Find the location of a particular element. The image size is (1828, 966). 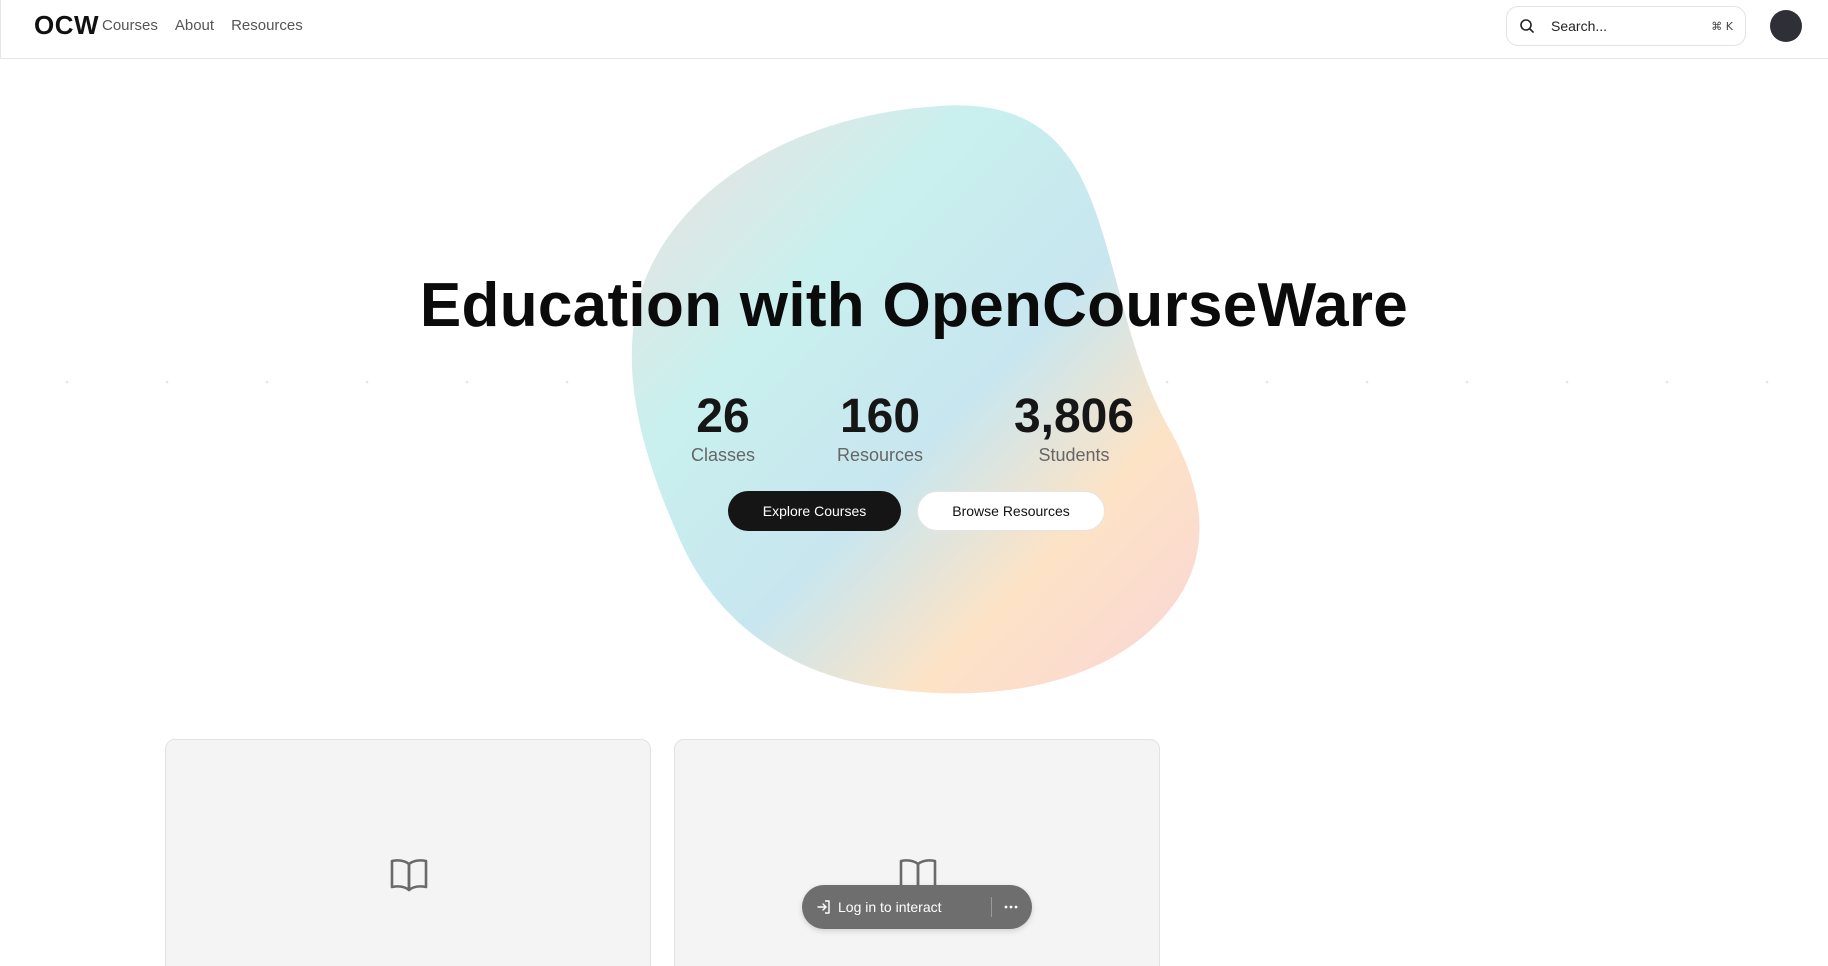

nav-link-resources: Resources is located at coordinates (267, 25).